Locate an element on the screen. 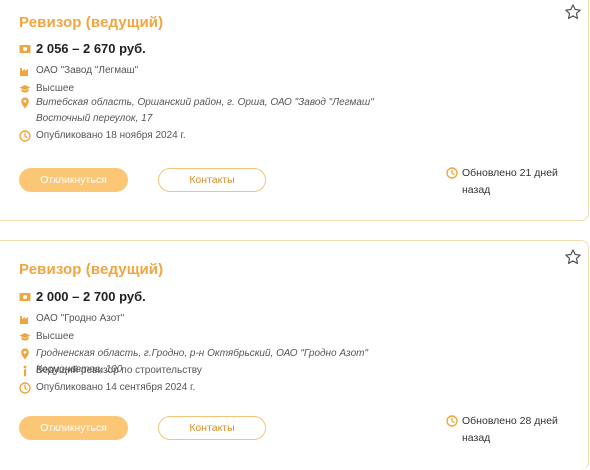 The width and height of the screenshot is (590, 470). published-row: Опубликовано 18 ноября 2024 г. is located at coordinates (102, 137).